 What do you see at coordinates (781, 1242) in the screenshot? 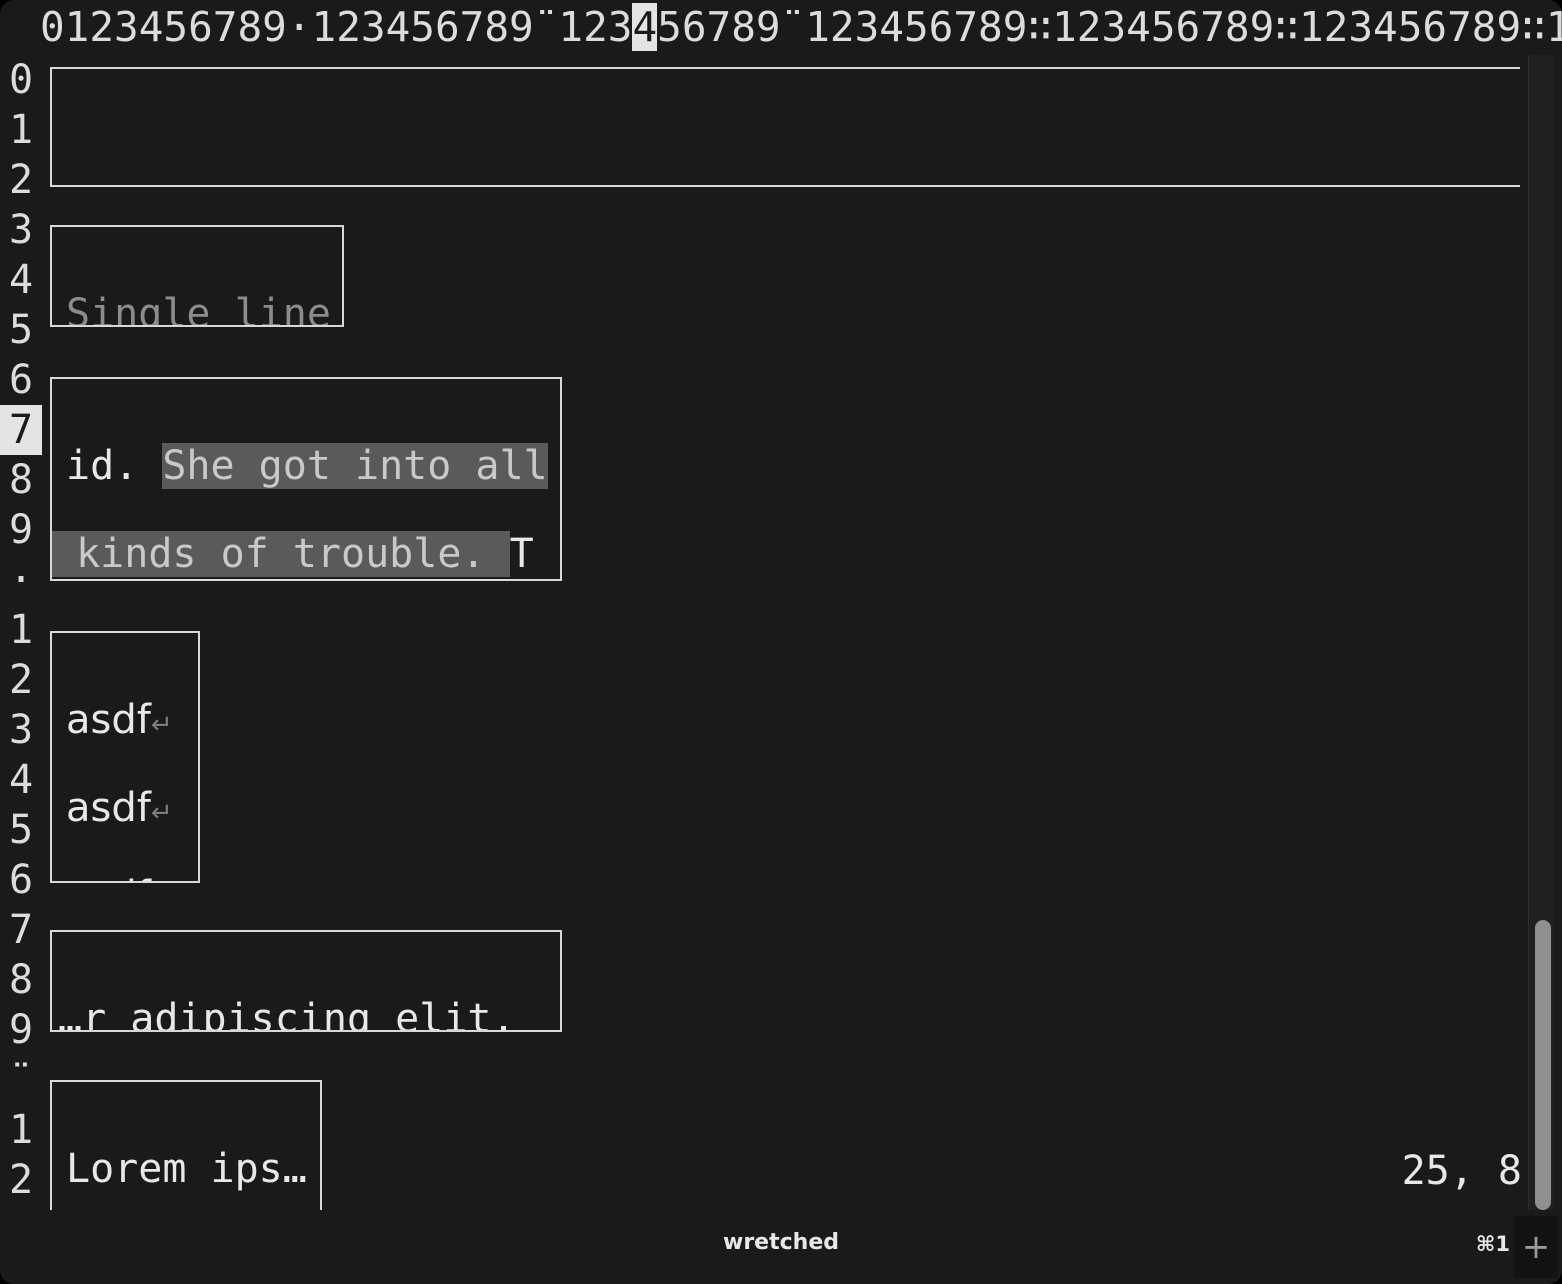
I see `tab-title: wretched` at bounding box center [781, 1242].